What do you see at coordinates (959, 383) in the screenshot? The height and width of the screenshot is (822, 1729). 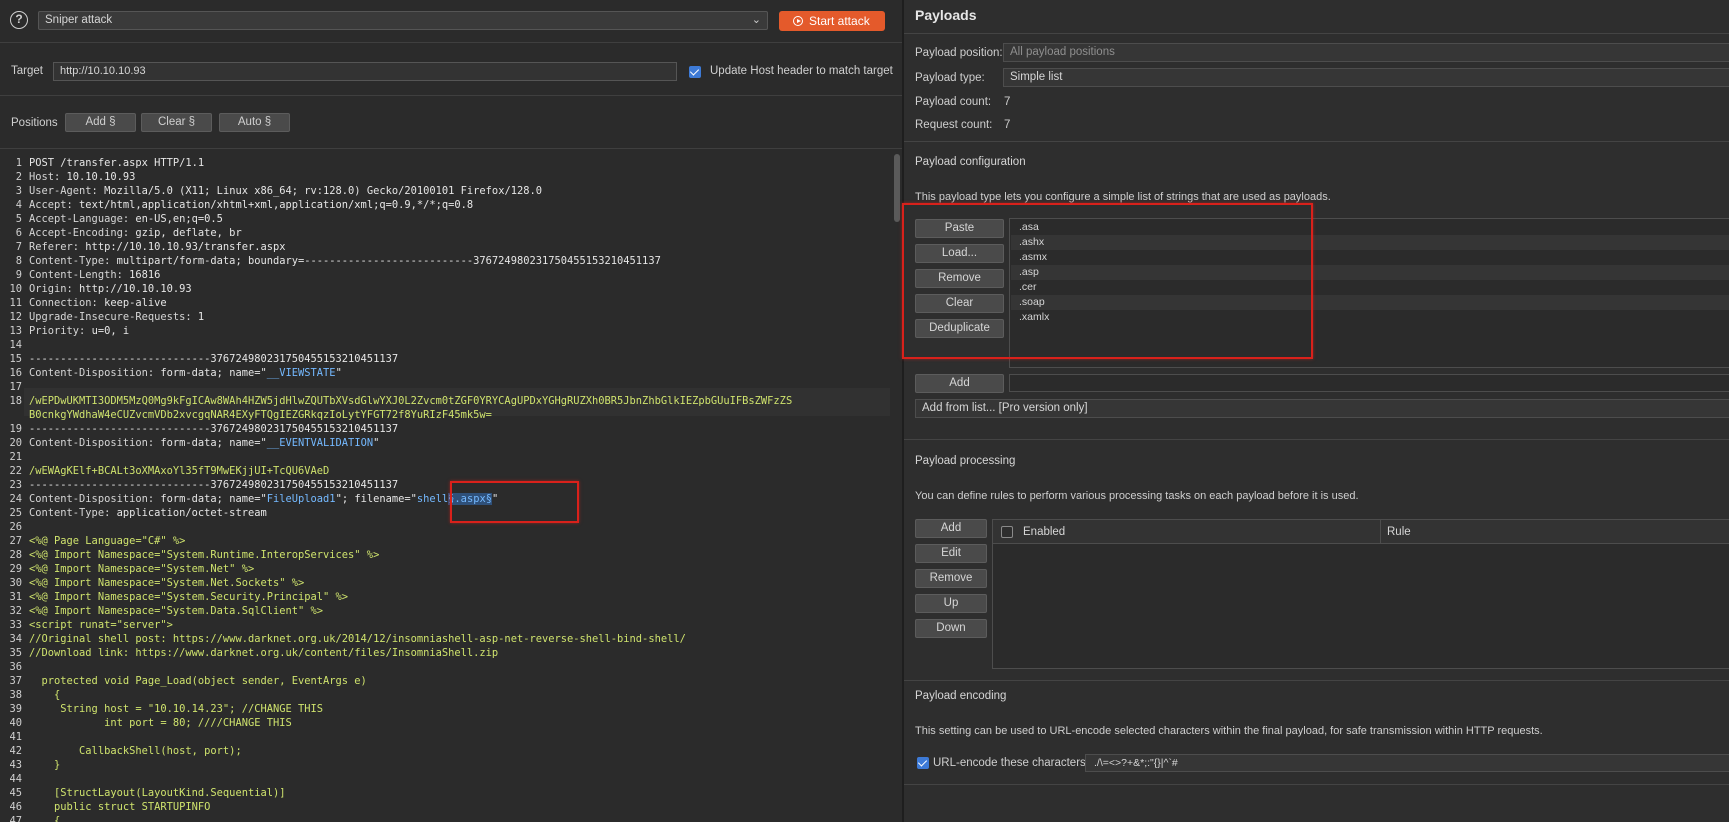 I see `add-payload-button: Add` at bounding box center [959, 383].